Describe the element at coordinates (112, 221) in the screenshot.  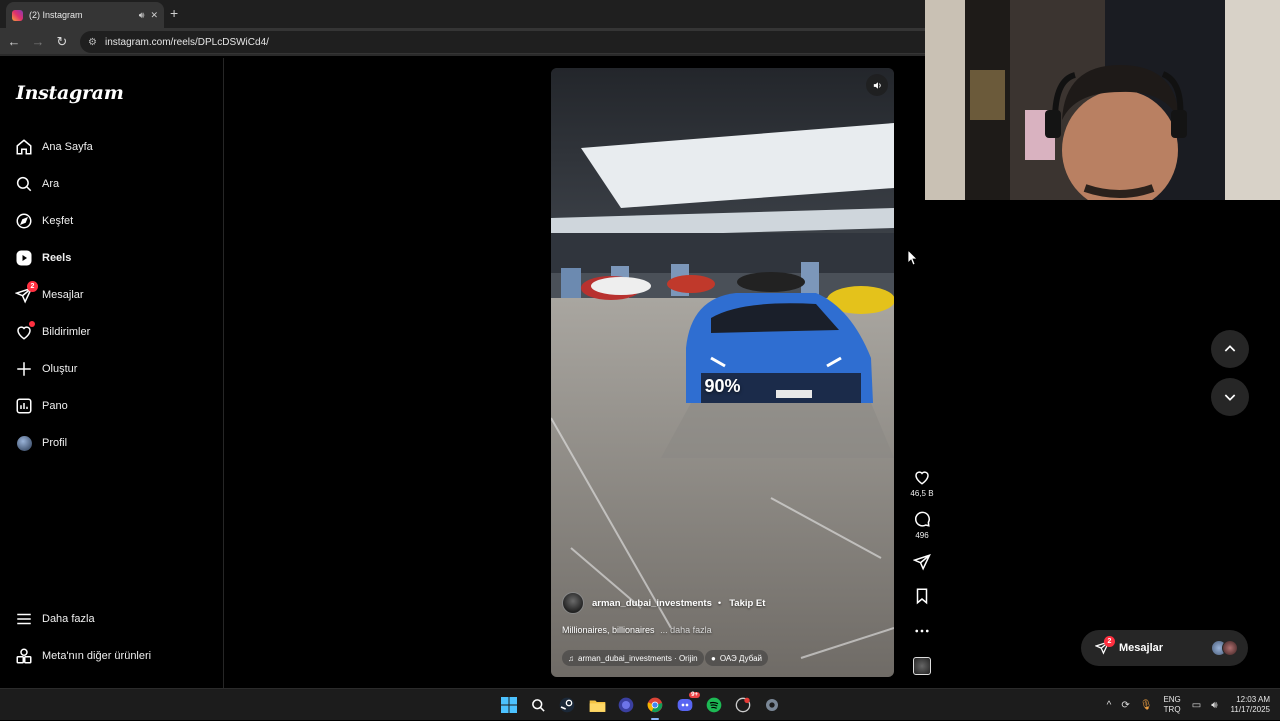
I see `sidebar-item-explore: Keşfet` at that location.